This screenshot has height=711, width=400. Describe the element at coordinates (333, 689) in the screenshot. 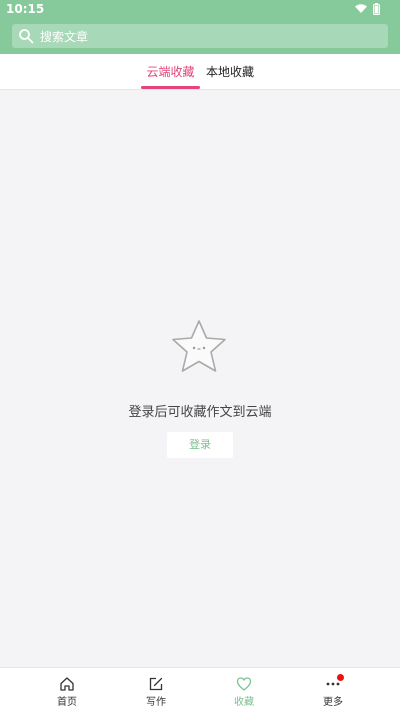

I see `nav-item-more: 更多` at that location.